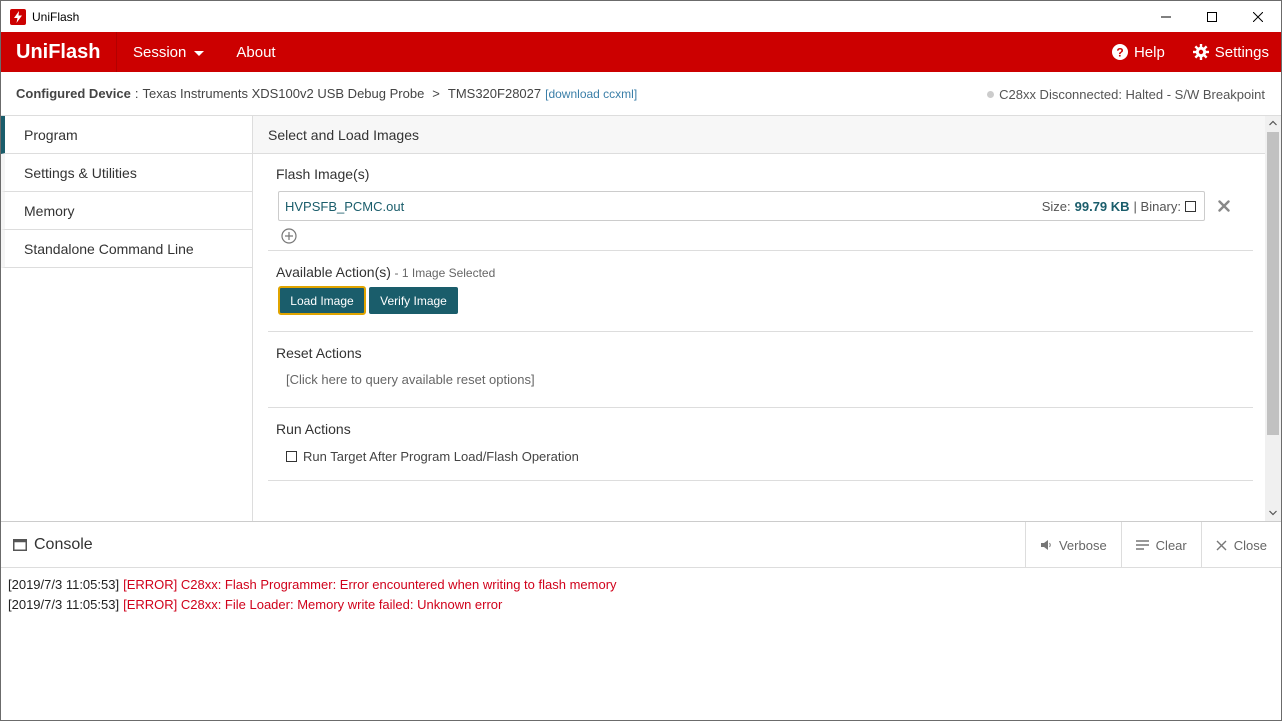  Describe the element at coordinates (291, 456) in the screenshot. I see `run-target-checkbox` at that location.